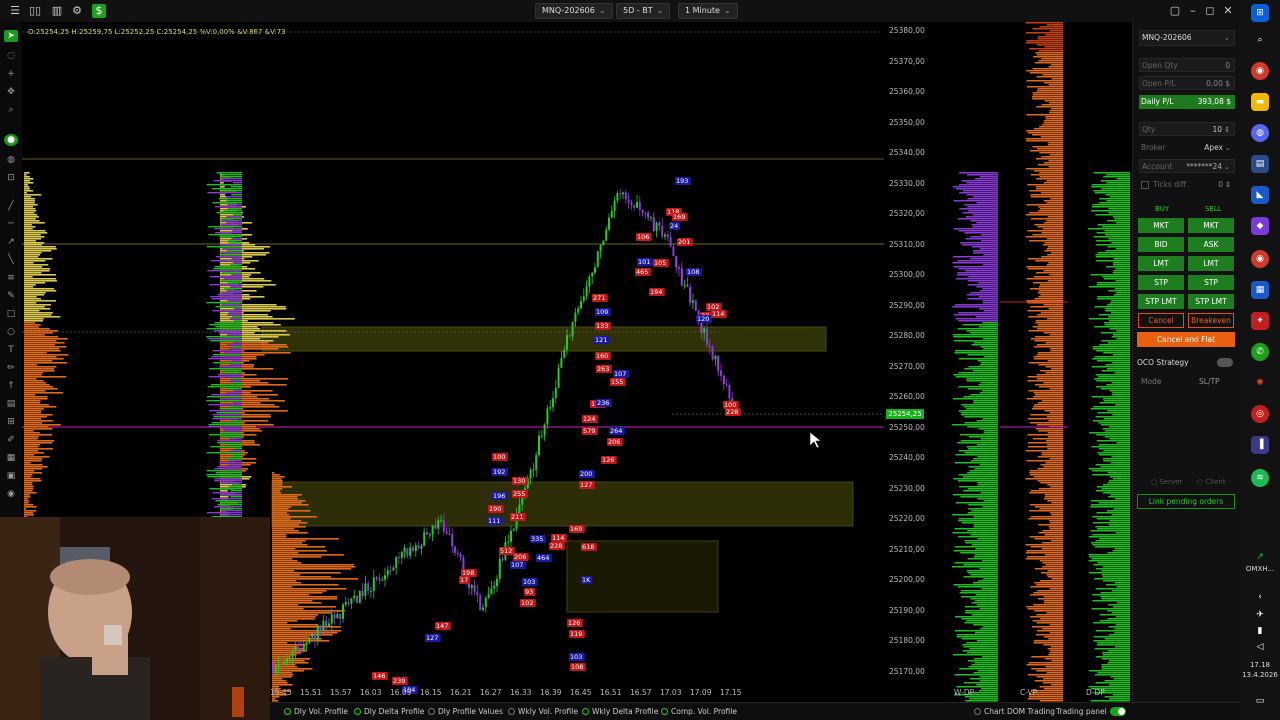  I want to click on magnet-icon: ●, so click(11, 140).